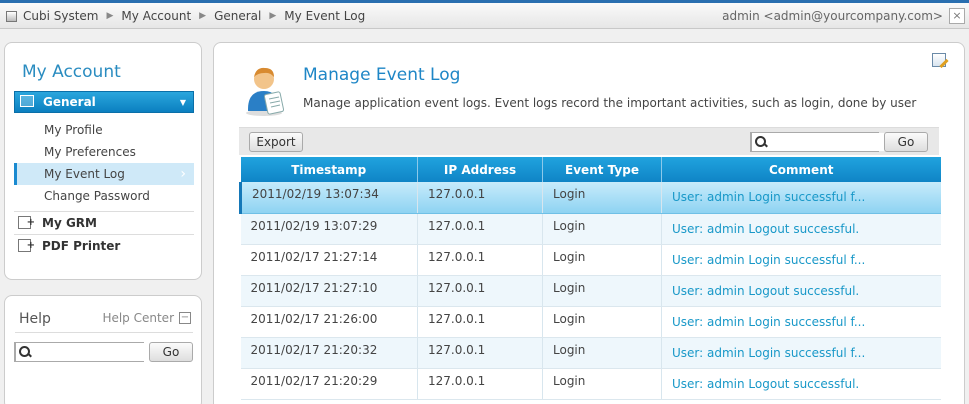 The image size is (969, 404). Describe the element at coordinates (156, 16) in the screenshot. I see `breadcrumb-item-account: My Account` at that location.